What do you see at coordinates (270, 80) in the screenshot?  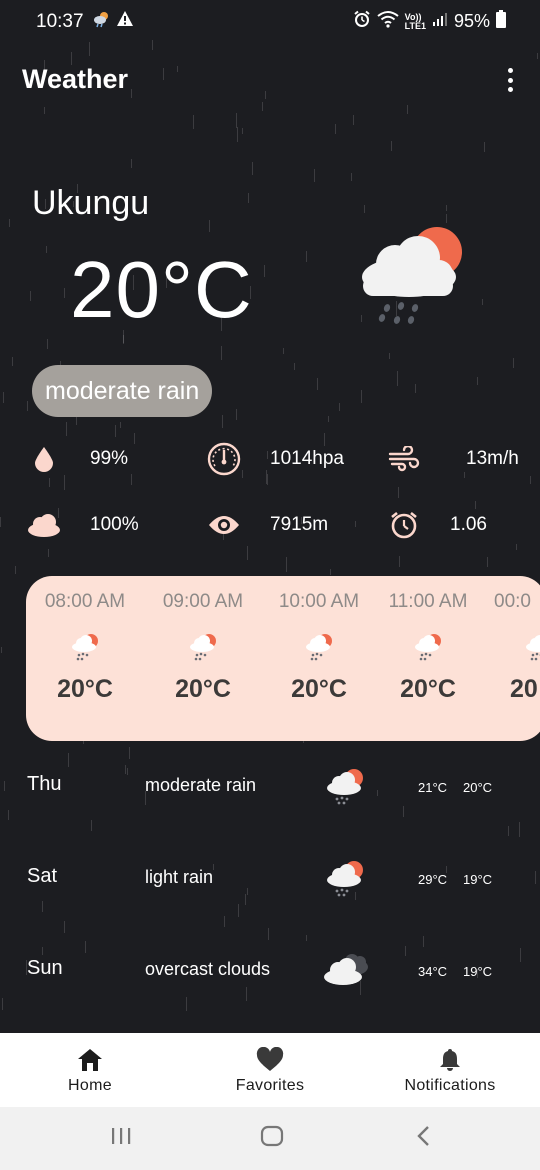 I see `app-bar: Weather` at bounding box center [270, 80].